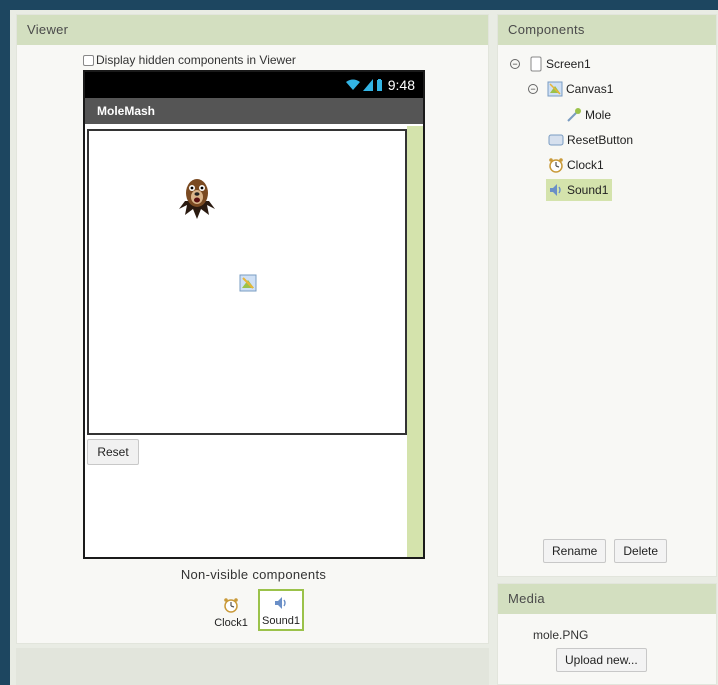  I want to click on tree-item-canvas1: − Canvas1, so click(570, 89).